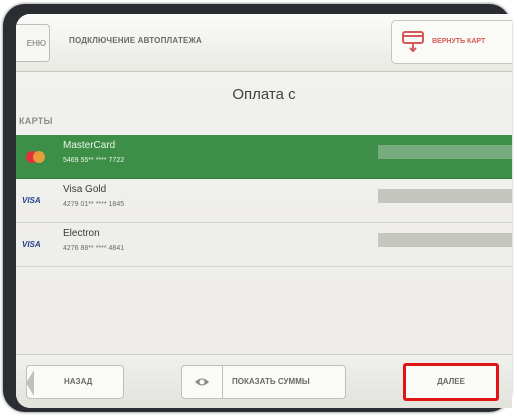 Image resolution: width=514 pixels, height=415 pixels. I want to click on card-number: 4279 01** **** 1845, so click(94, 204).